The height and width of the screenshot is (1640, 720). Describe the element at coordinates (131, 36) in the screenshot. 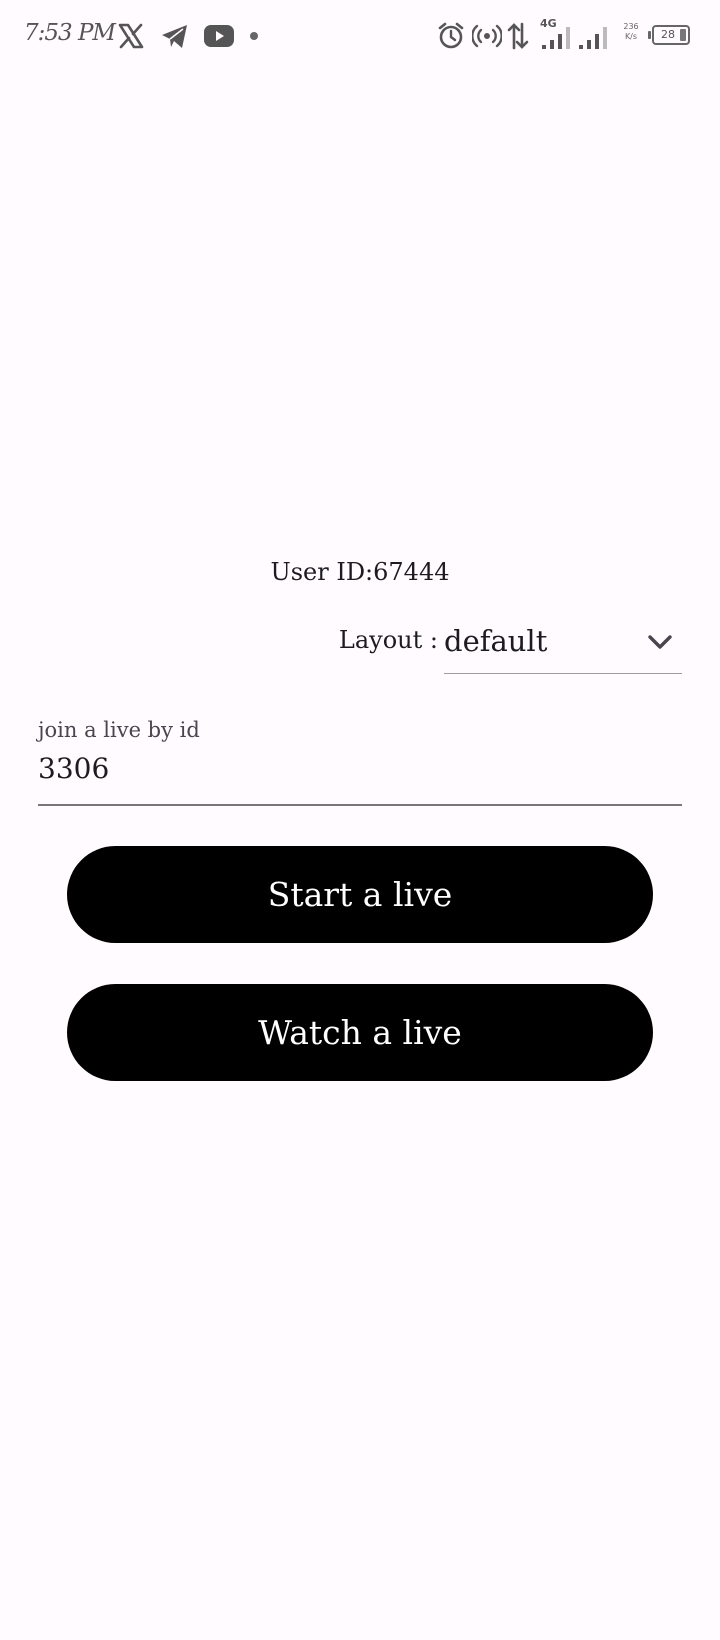

I see `x-icon` at that location.